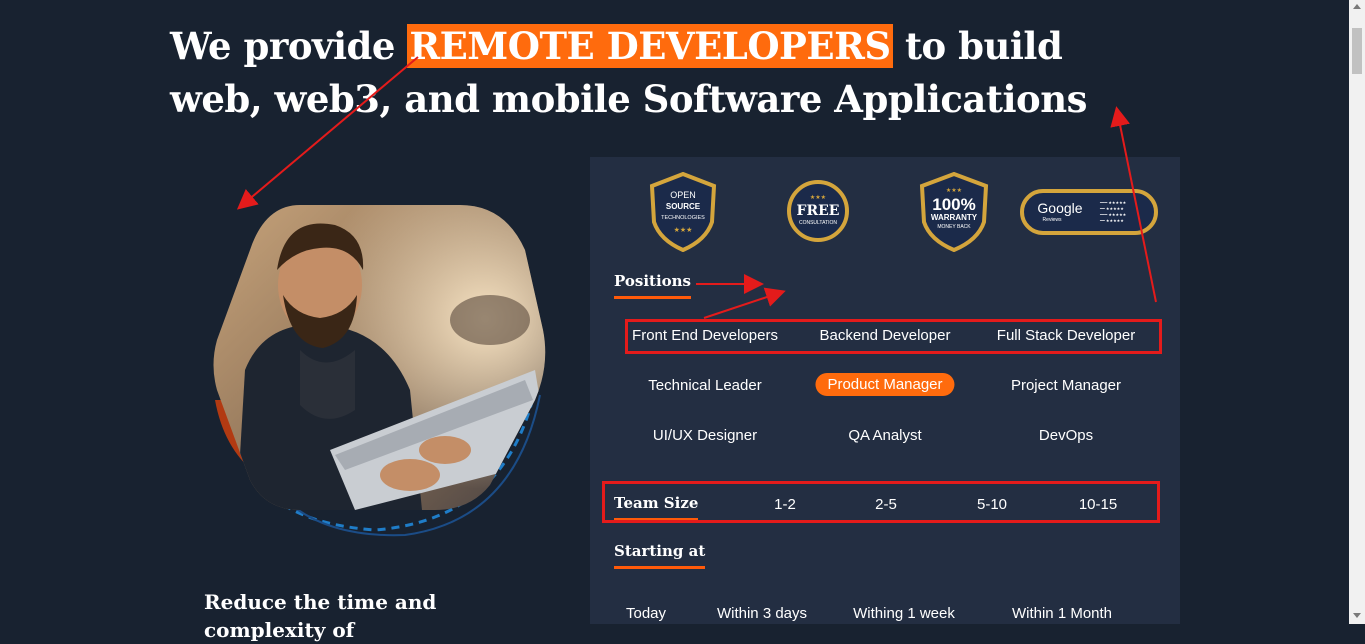 The width and height of the screenshot is (1365, 644). Describe the element at coordinates (705, 435) in the screenshot. I see `position-ui-ux: UI/UX Designer` at that location.